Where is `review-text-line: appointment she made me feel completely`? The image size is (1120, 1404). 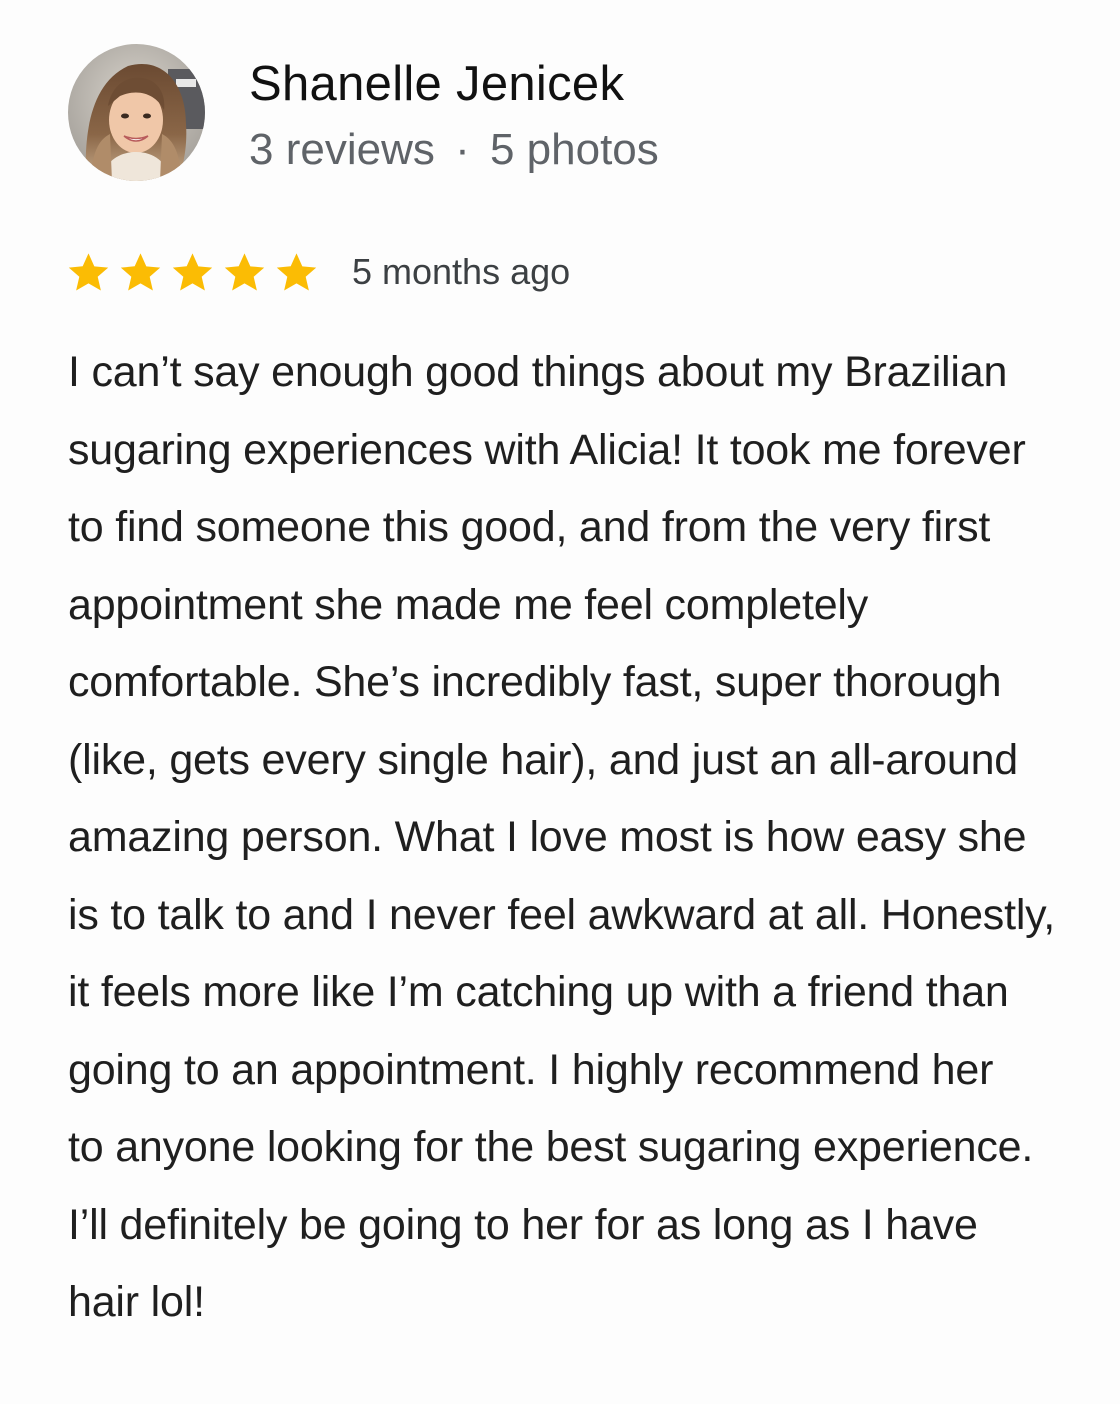 review-text-line: appointment she made me feel completely is located at coordinates (468, 604).